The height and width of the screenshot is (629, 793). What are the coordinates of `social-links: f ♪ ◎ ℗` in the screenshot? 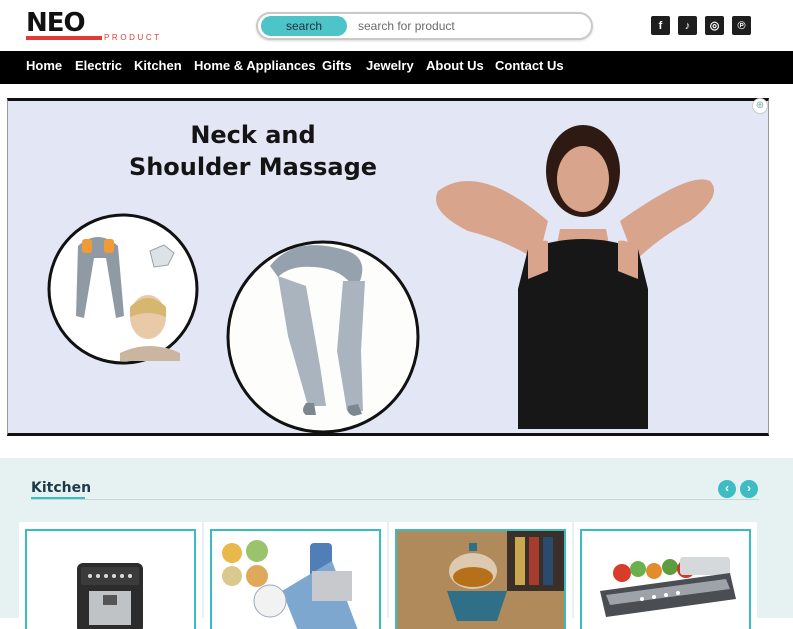 It's located at (701, 25).